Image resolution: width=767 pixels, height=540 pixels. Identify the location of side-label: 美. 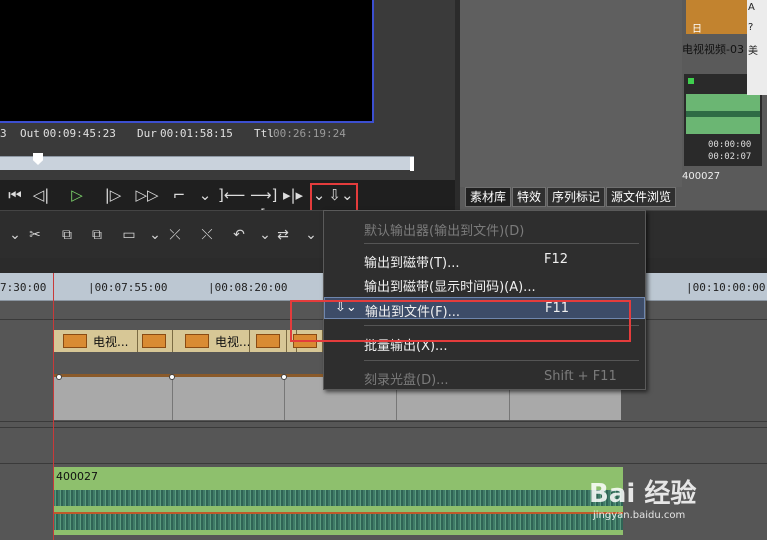
(757, 50).